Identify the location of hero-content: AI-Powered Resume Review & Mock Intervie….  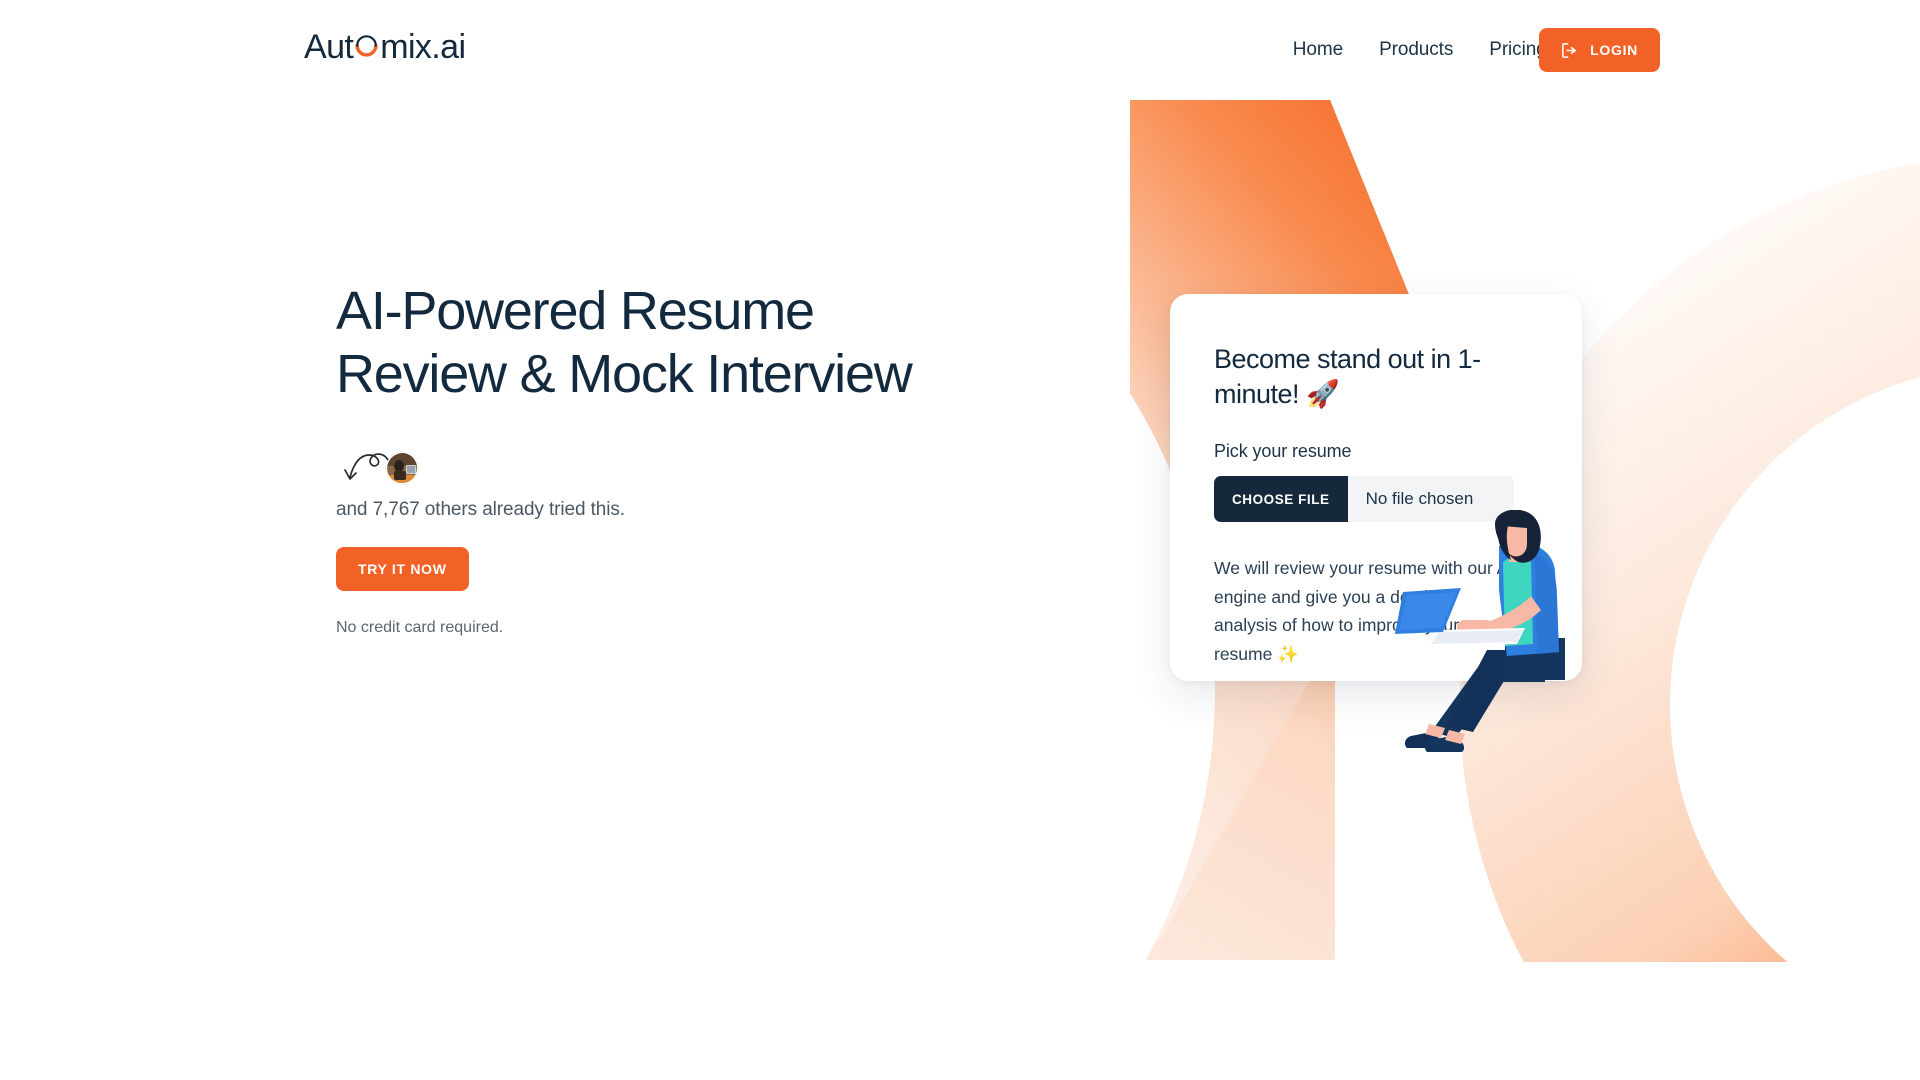
(656, 458).